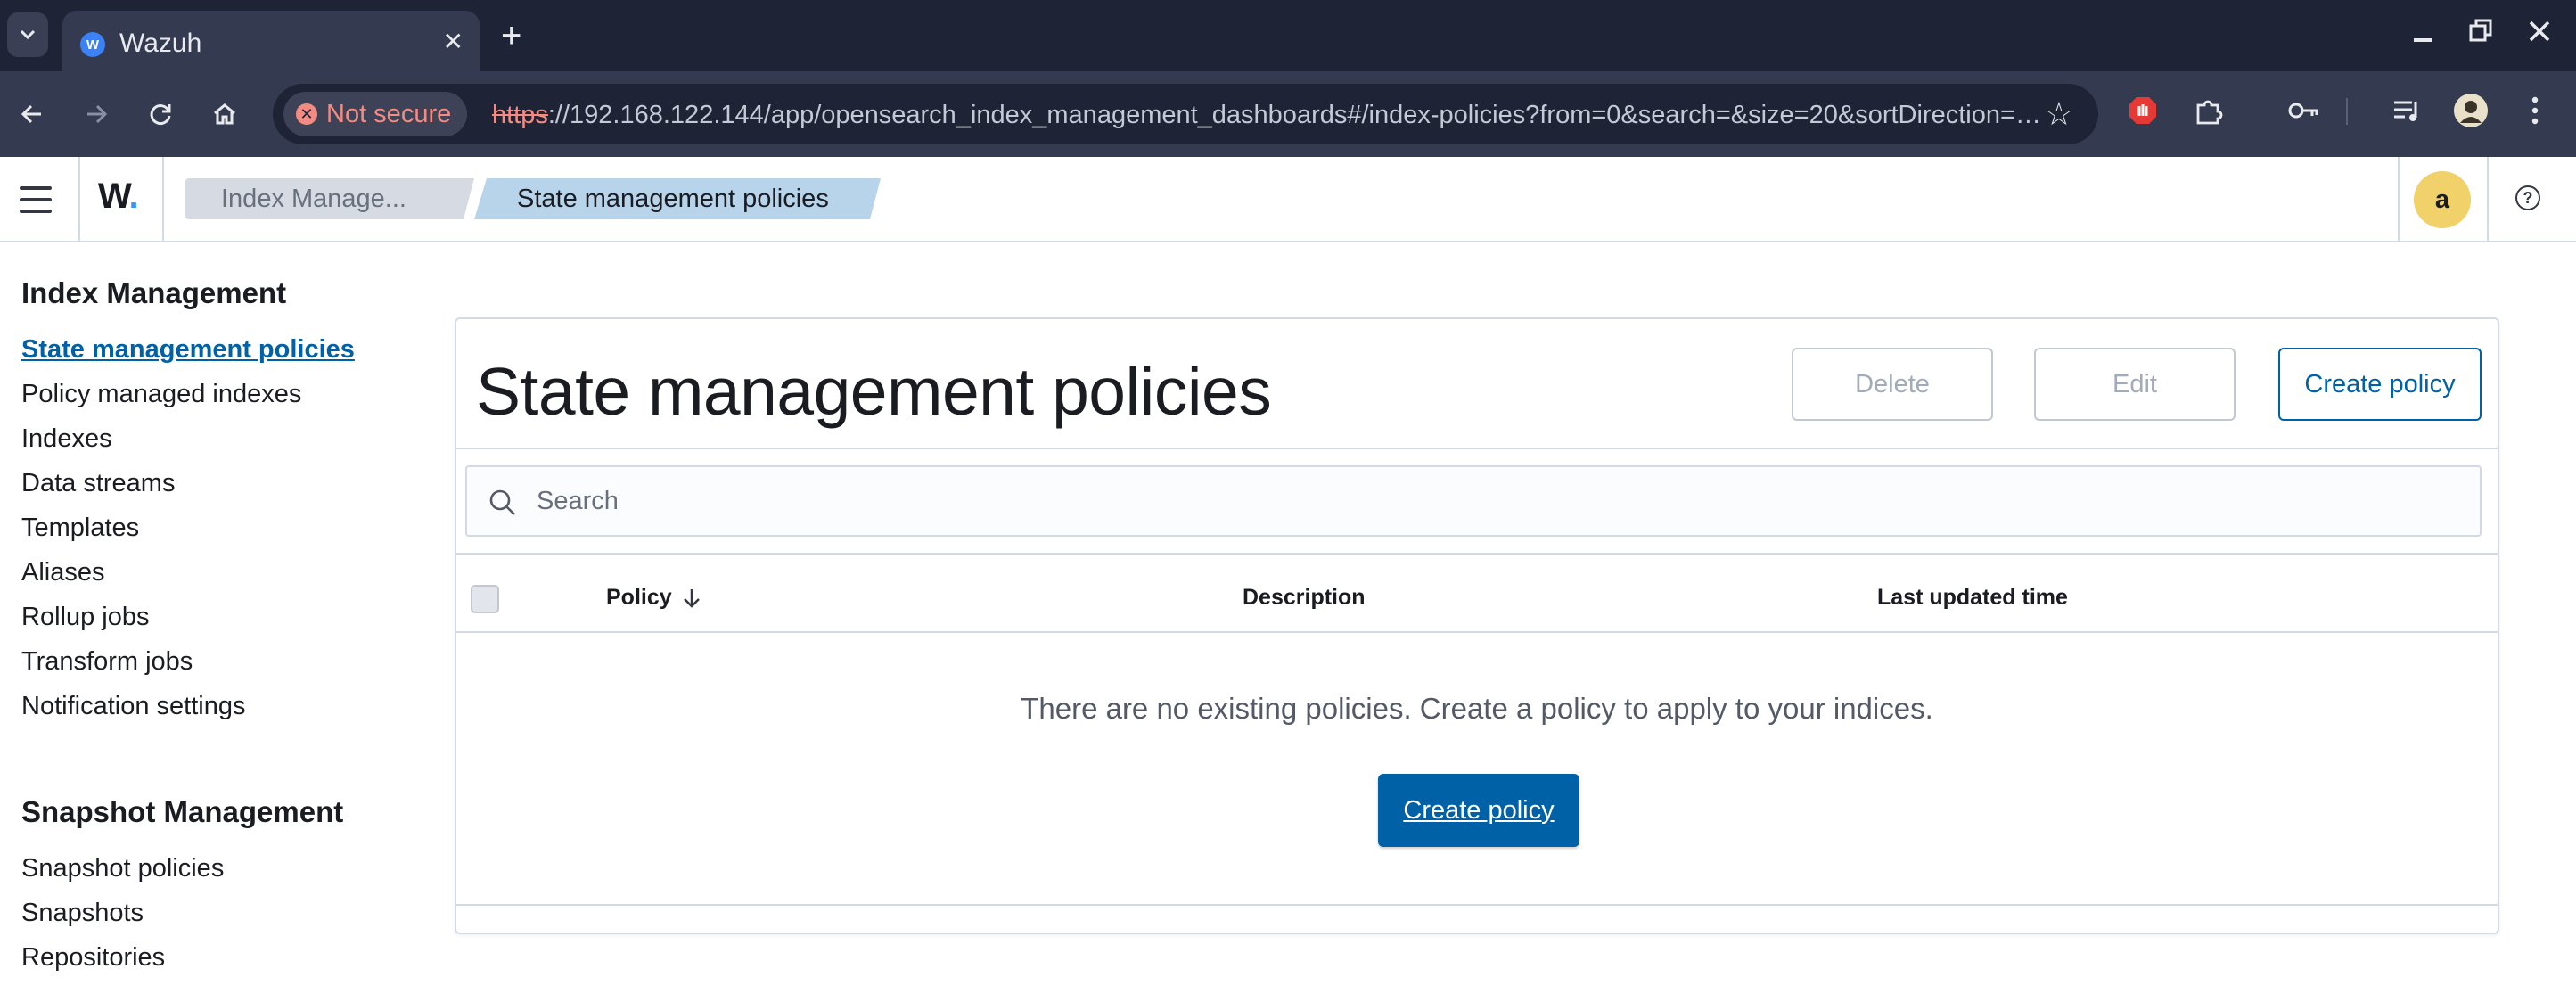  I want to click on home-icon, so click(225, 114).